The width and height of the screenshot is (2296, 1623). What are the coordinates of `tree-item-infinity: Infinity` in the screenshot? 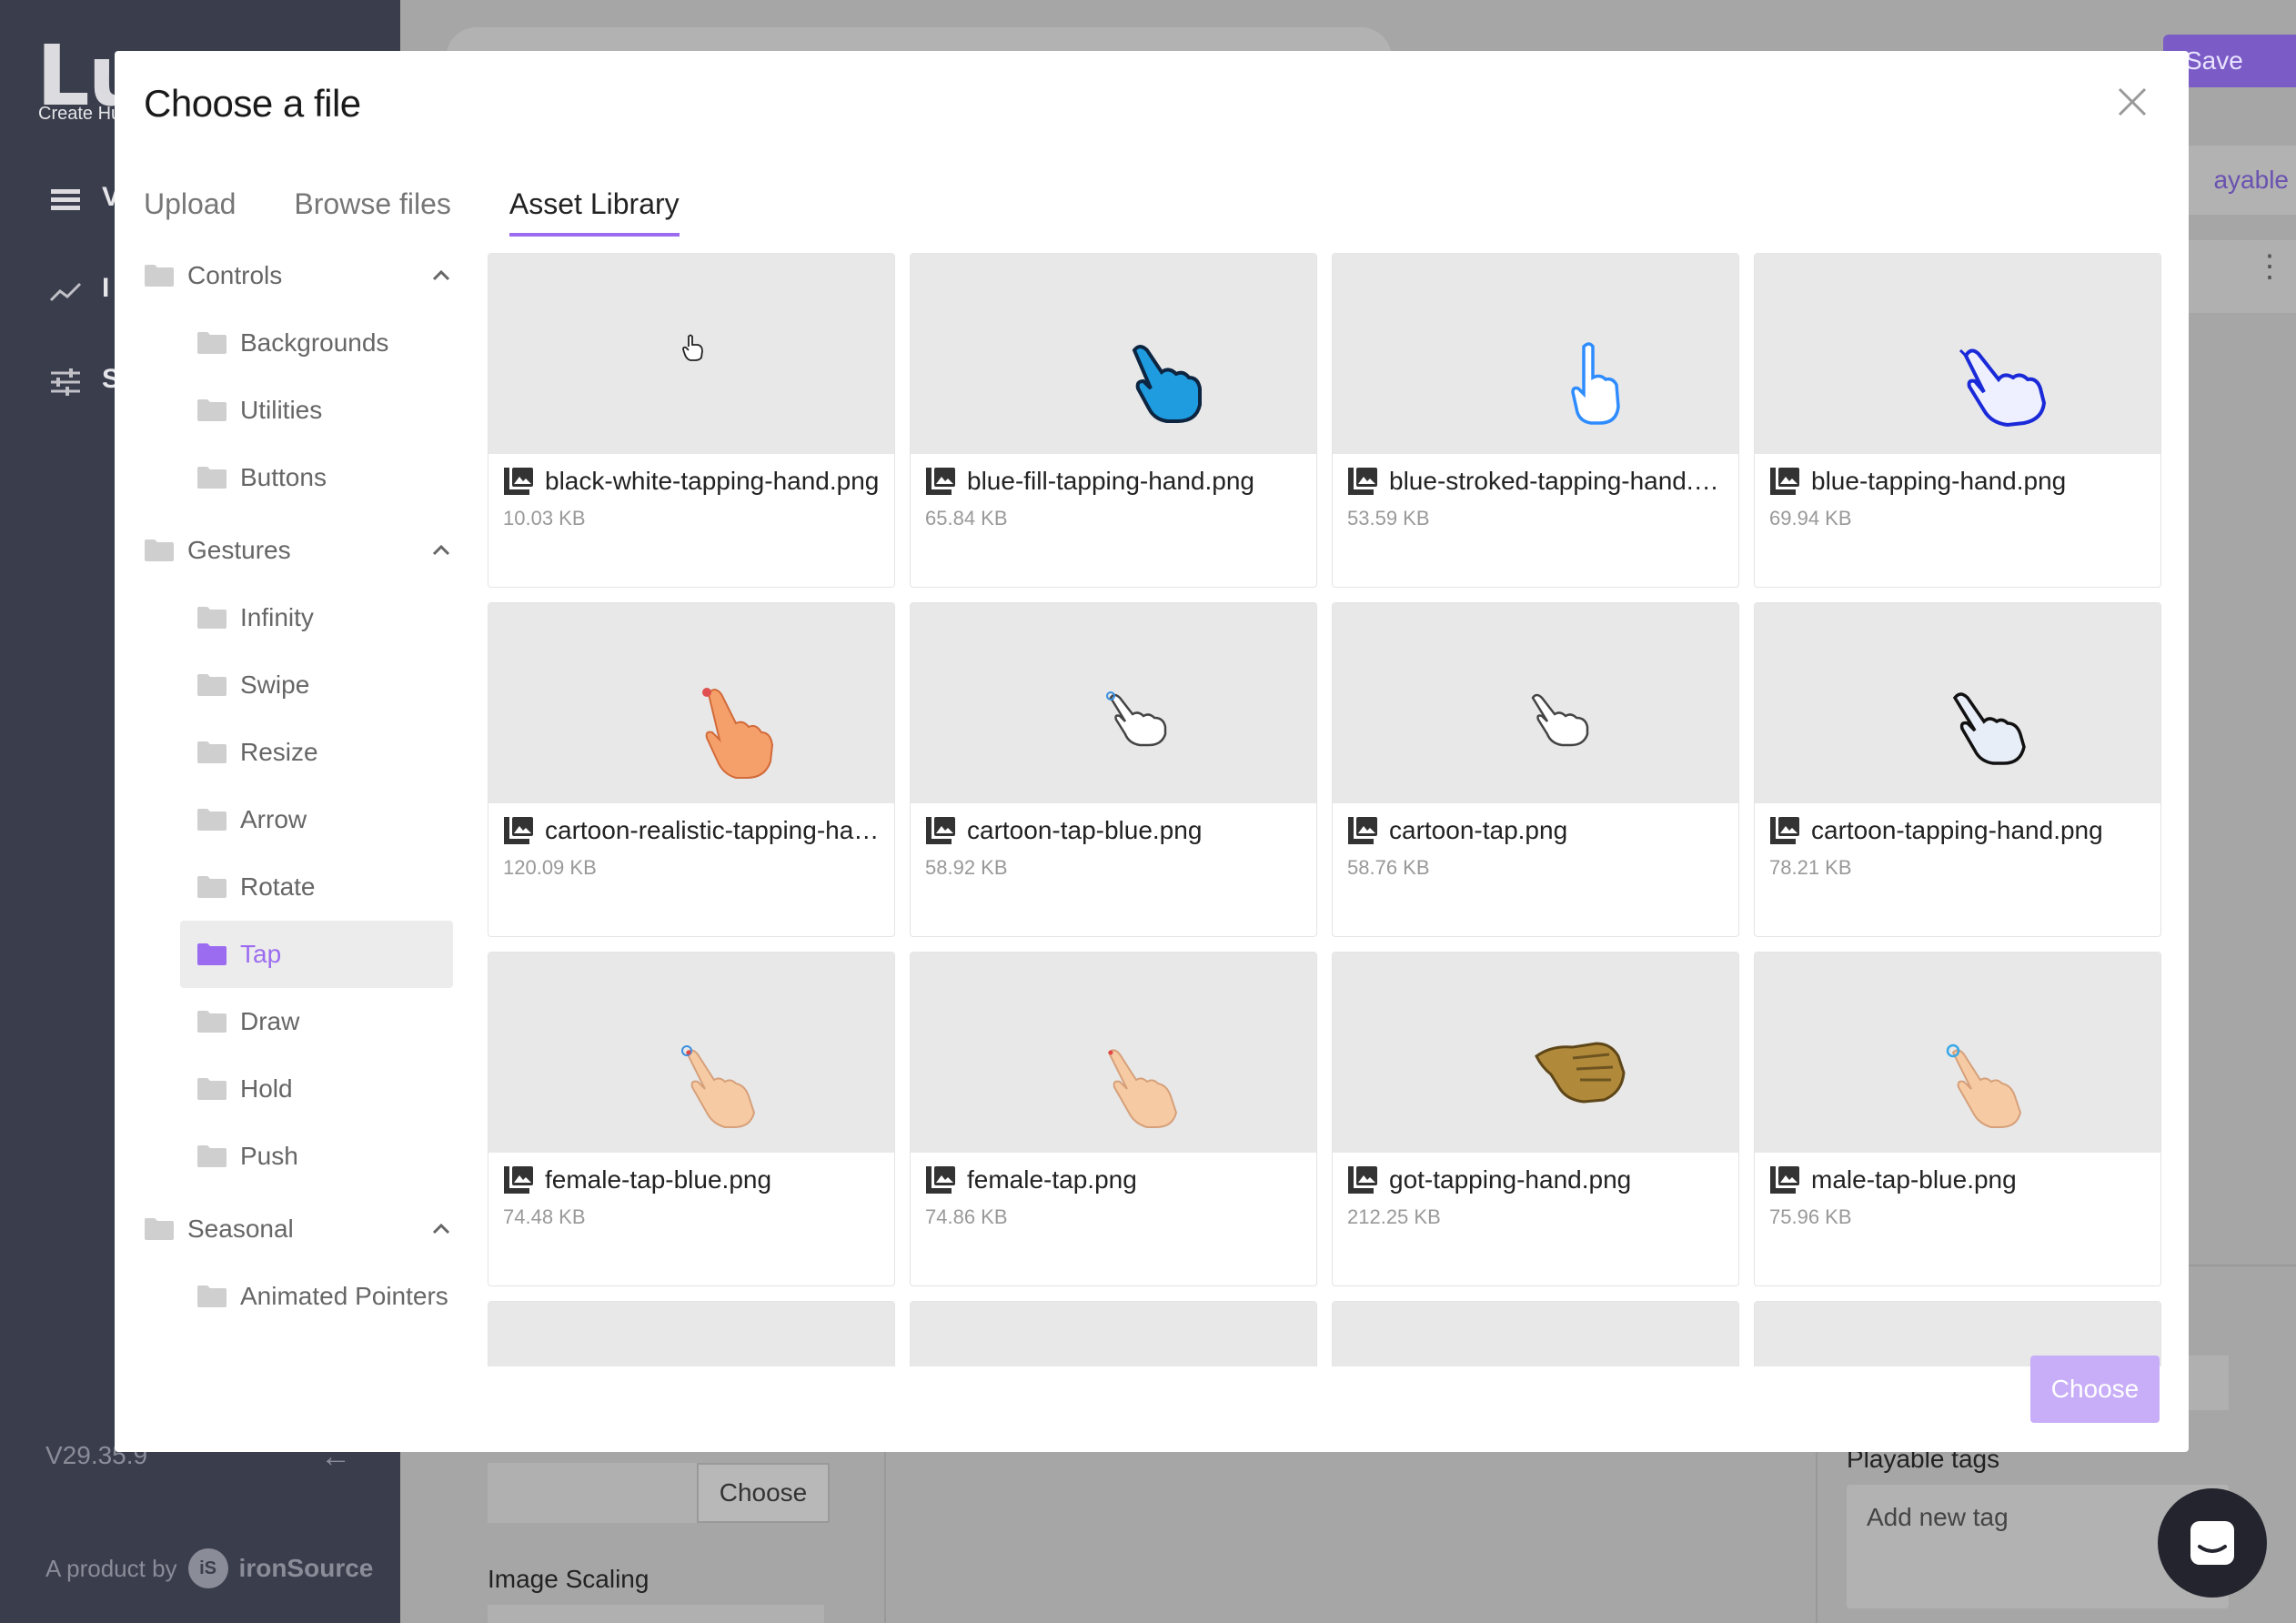 It's located at (308, 618).